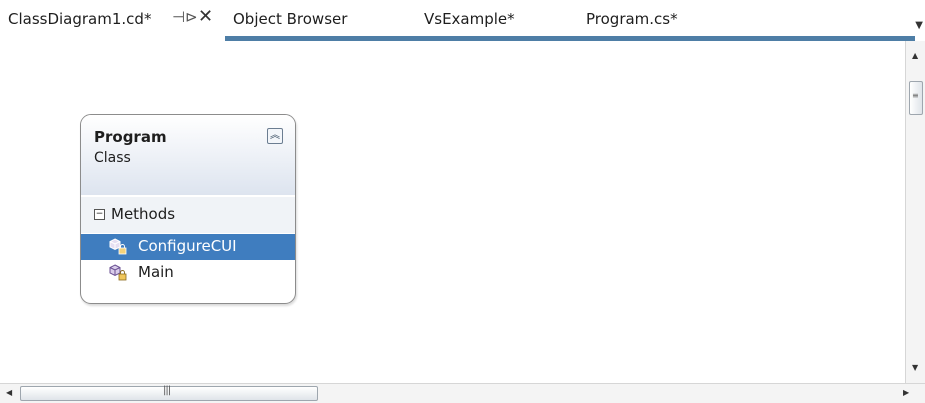 The height and width of the screenshot is (403, 925). I want to click on member-row-configurecui: ConfigureCUI, so click(188, 247).